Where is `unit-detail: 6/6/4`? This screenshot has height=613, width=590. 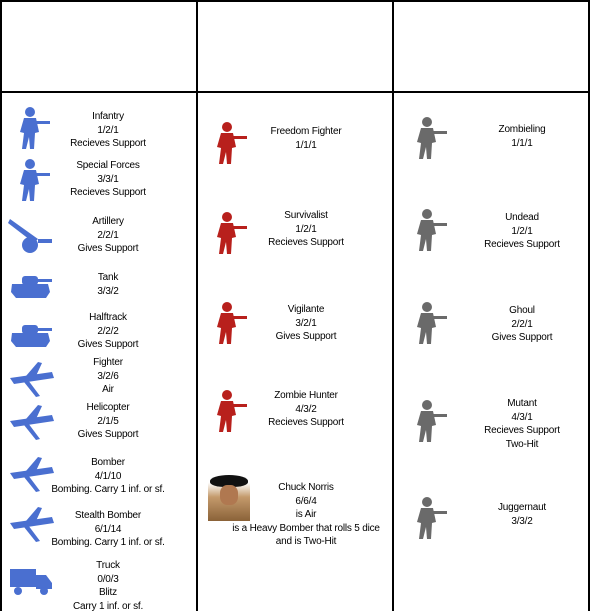 unit-detail: 6/6/4 is located at coordinates (306, 502).